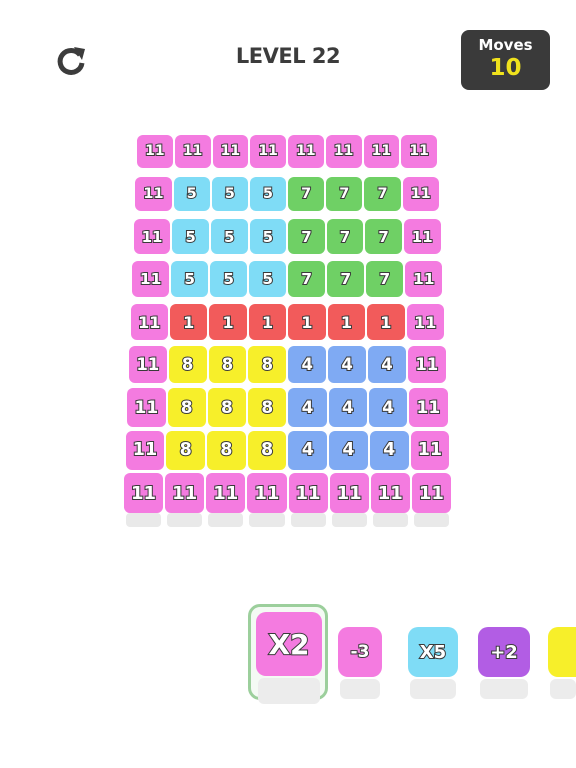 The image size is (576, 768). I want to click on tile-7-4: 4, so click(308, 450).